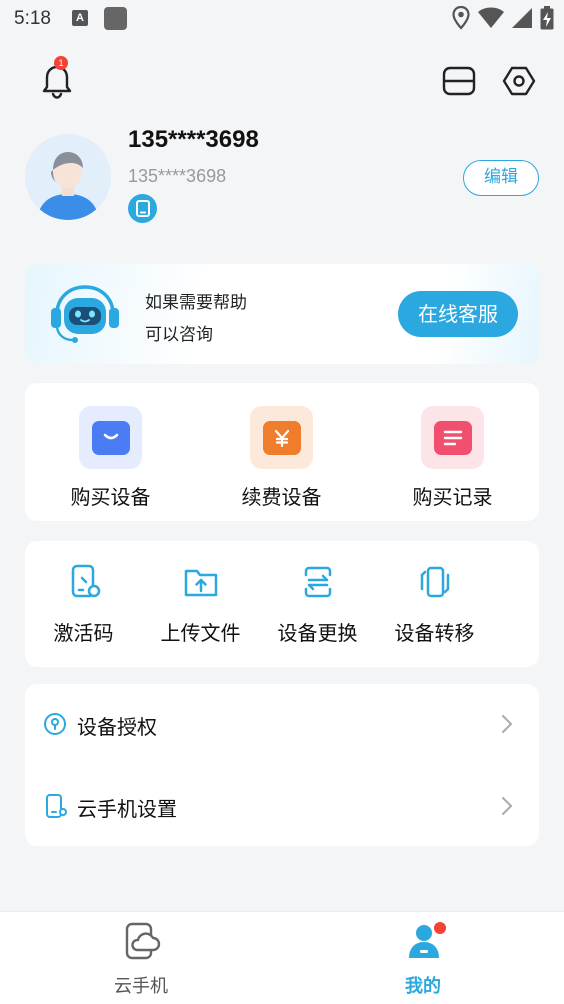 The width and height of the screenshot is (564, 1004). I want to click on help-card: 如果需要帮助 可以咨询 在线客服, so click(282, 314).